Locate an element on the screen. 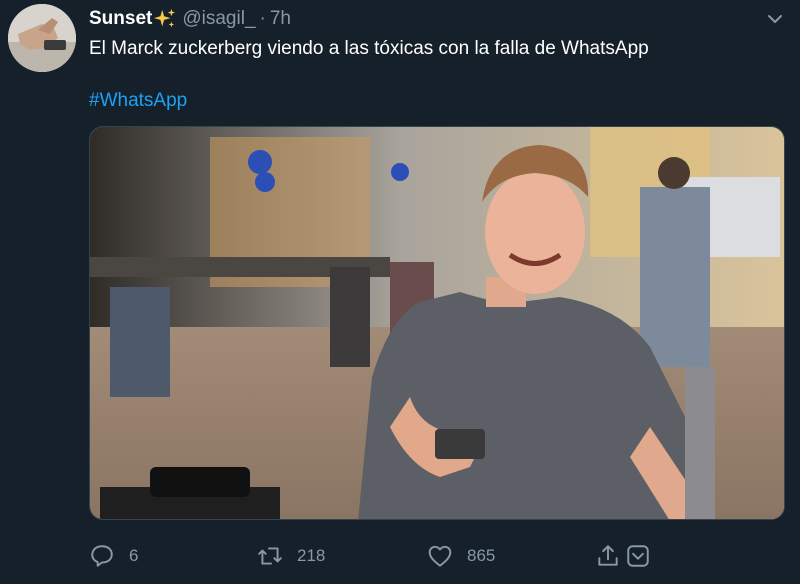 The height and width of the screenshot is (584, 800). sparkles-icon is located at coordinates (165, 18).